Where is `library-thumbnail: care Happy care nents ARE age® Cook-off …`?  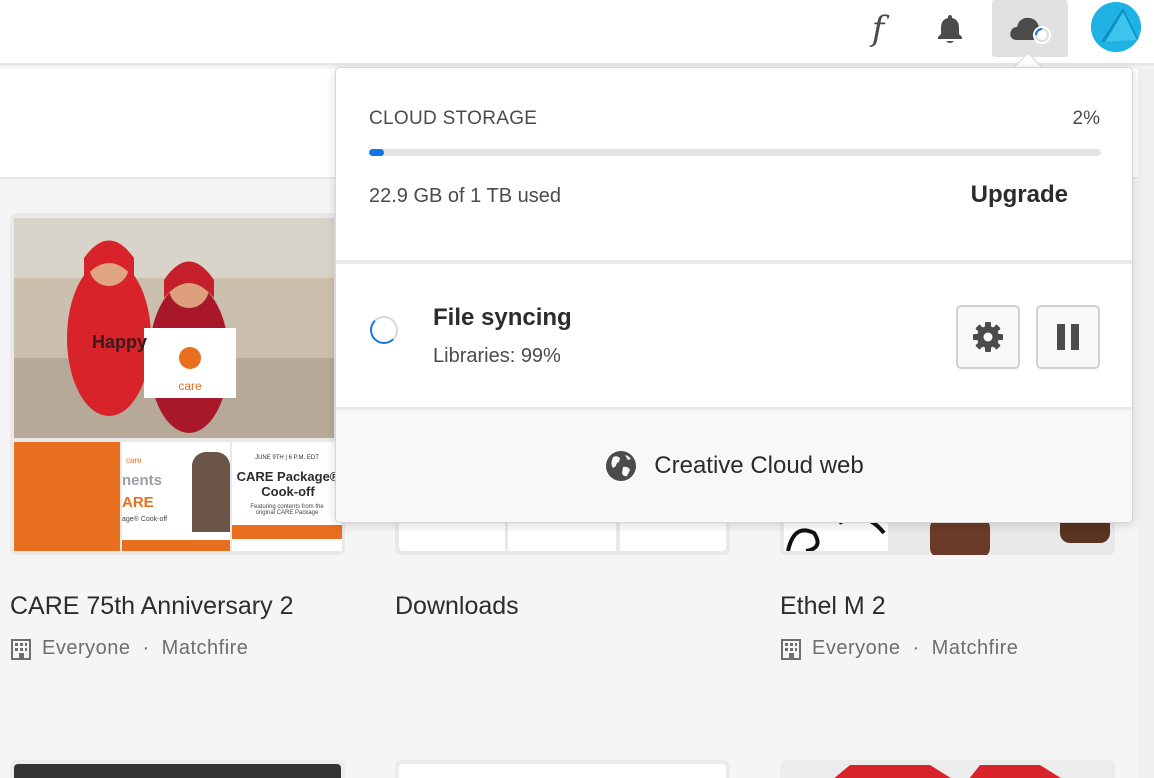
library-thumbnail: care Happy care nents ARE age® Cook-off … is located at coordinates (177, 384).